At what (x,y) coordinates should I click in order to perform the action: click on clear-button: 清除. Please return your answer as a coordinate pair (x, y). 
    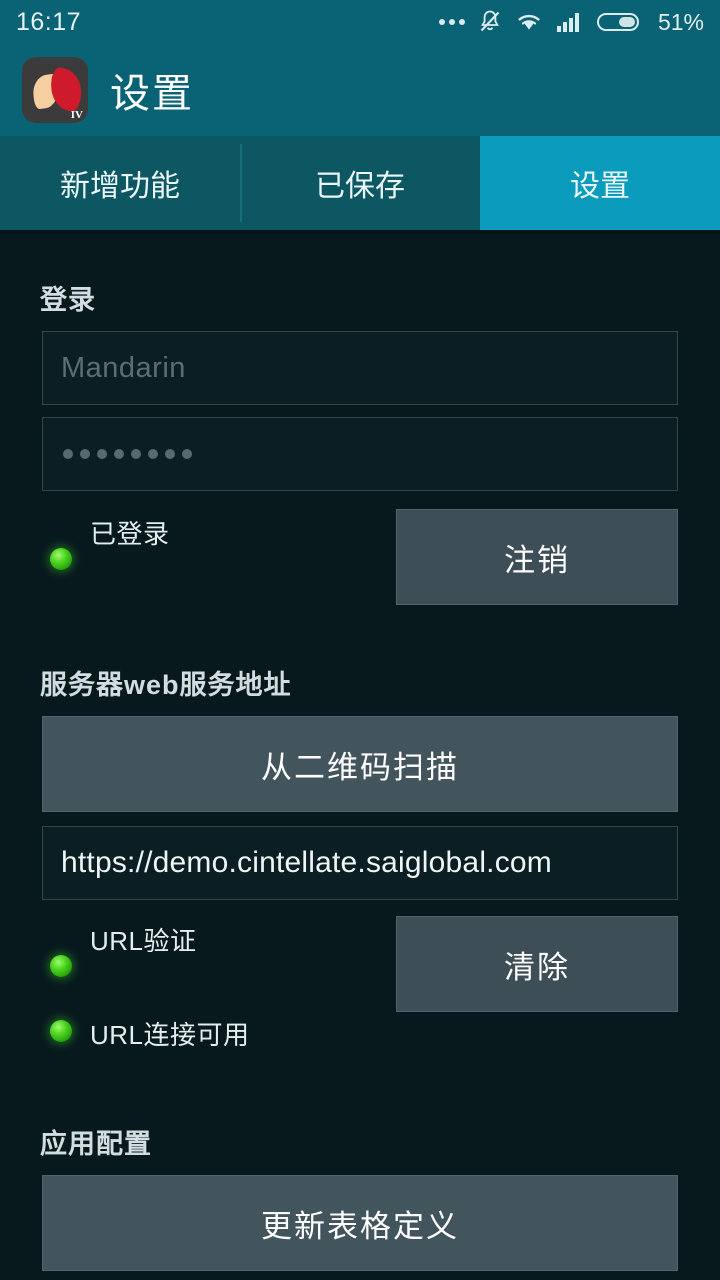
    Looking at the image, I should click on (537, 964).